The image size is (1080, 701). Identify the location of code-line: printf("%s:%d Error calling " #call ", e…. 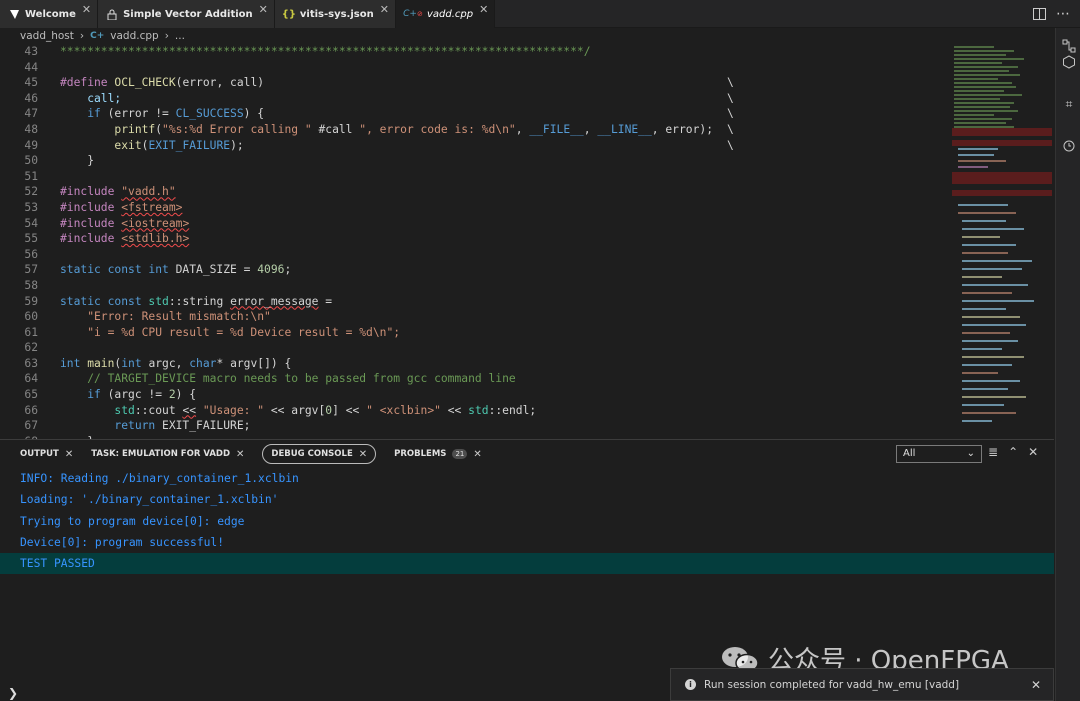
(386, 129).